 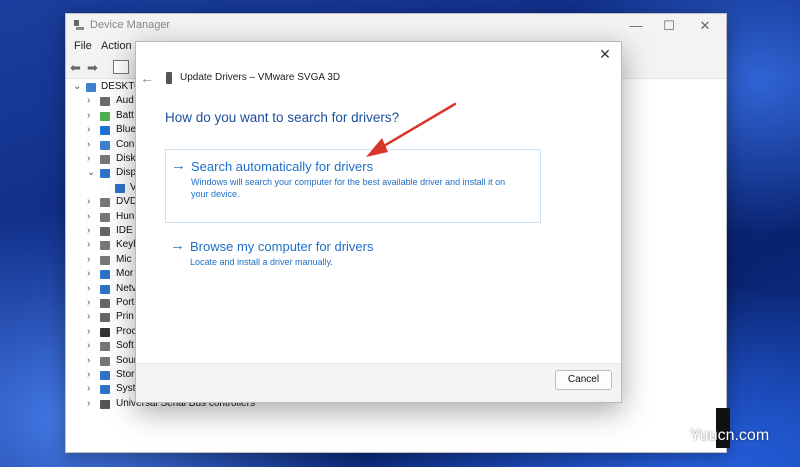 What do you see at coordinates (147, 78) in the screenshot?
I see `back-arrow-icon: ←` at bounding box center [147, 78].